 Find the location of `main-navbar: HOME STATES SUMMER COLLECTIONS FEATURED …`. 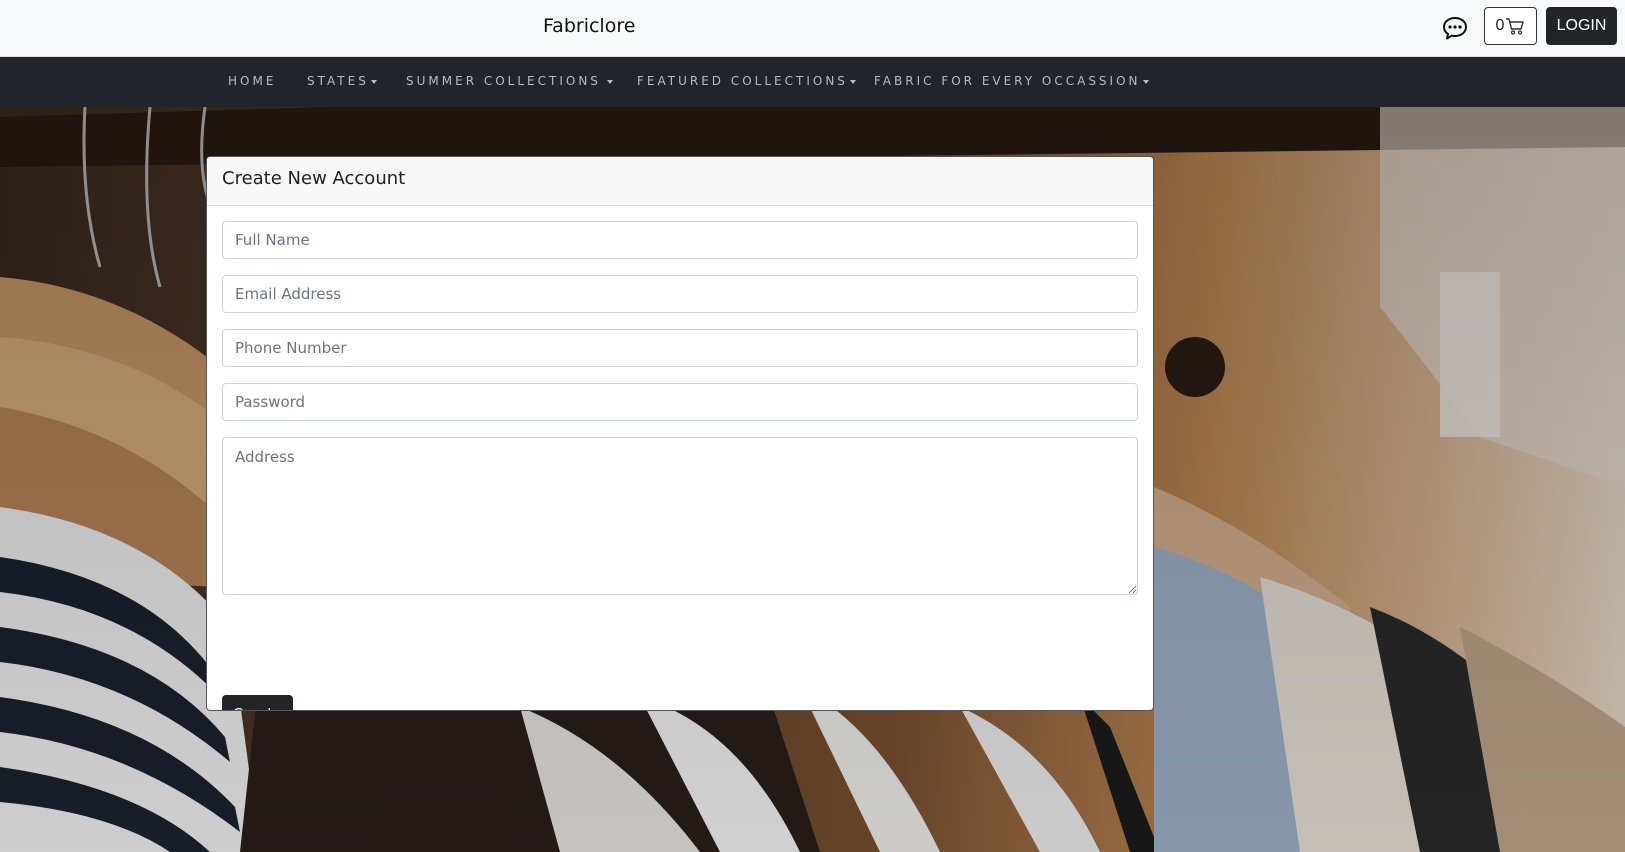

main-navbar: HOME STATES SUMMER COLLECTIONS FEATURED … is located at coordinates (812, 82).